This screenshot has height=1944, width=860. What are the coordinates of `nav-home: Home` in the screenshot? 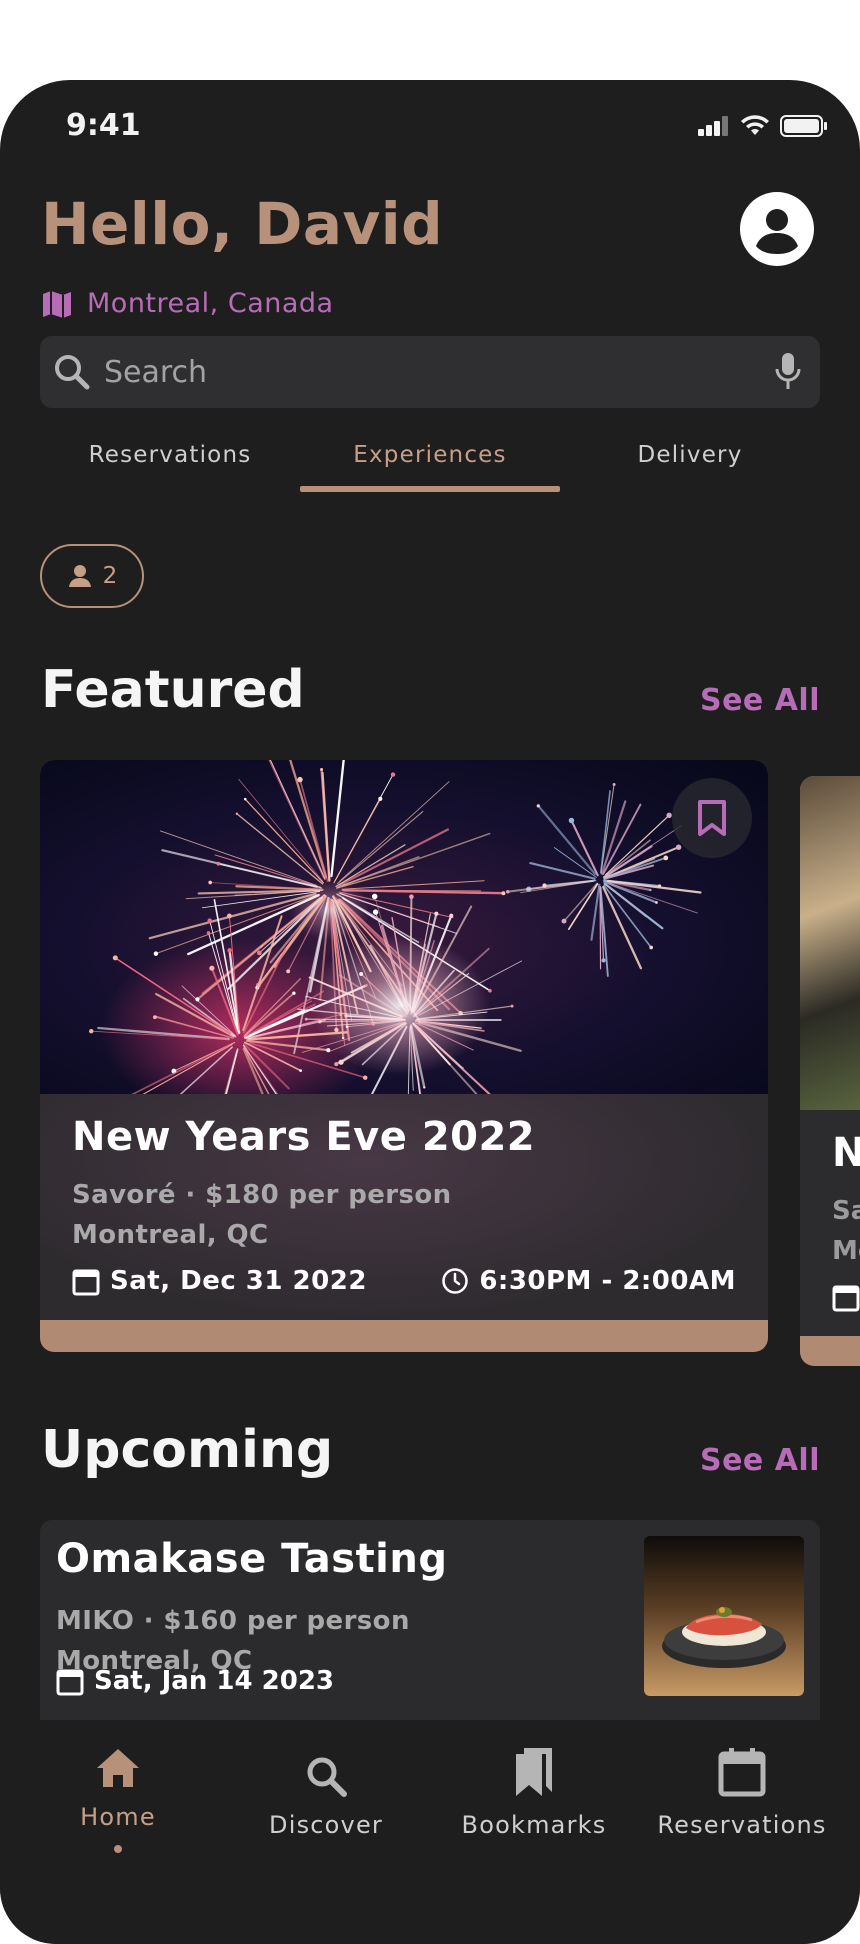 It's located at (118, 1799).